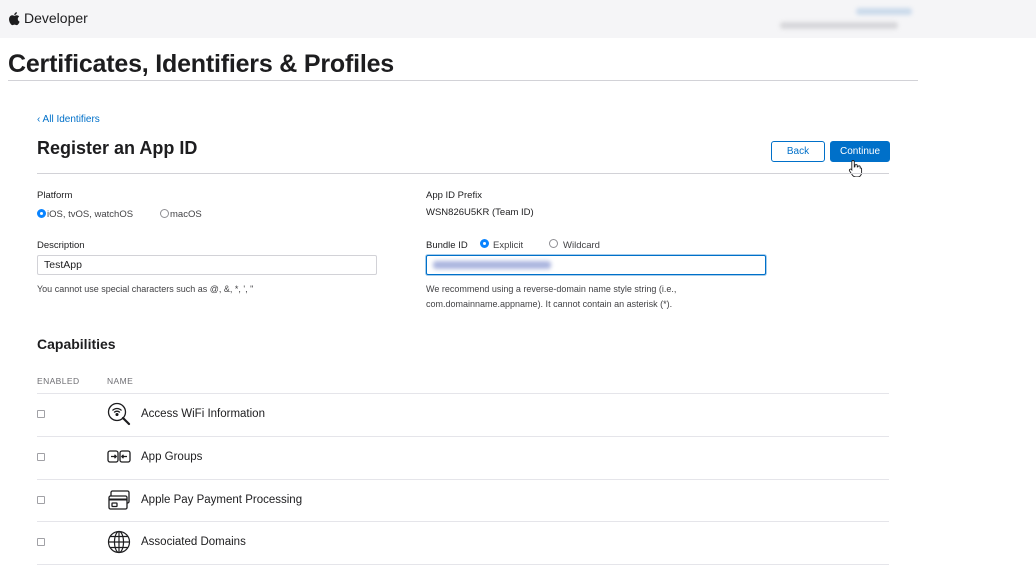 The height and width of the screenshot is (570, 1036). Describe the element at coordinates (55, 195) in the screenshot. I see `platform-label: Platform` at that location.